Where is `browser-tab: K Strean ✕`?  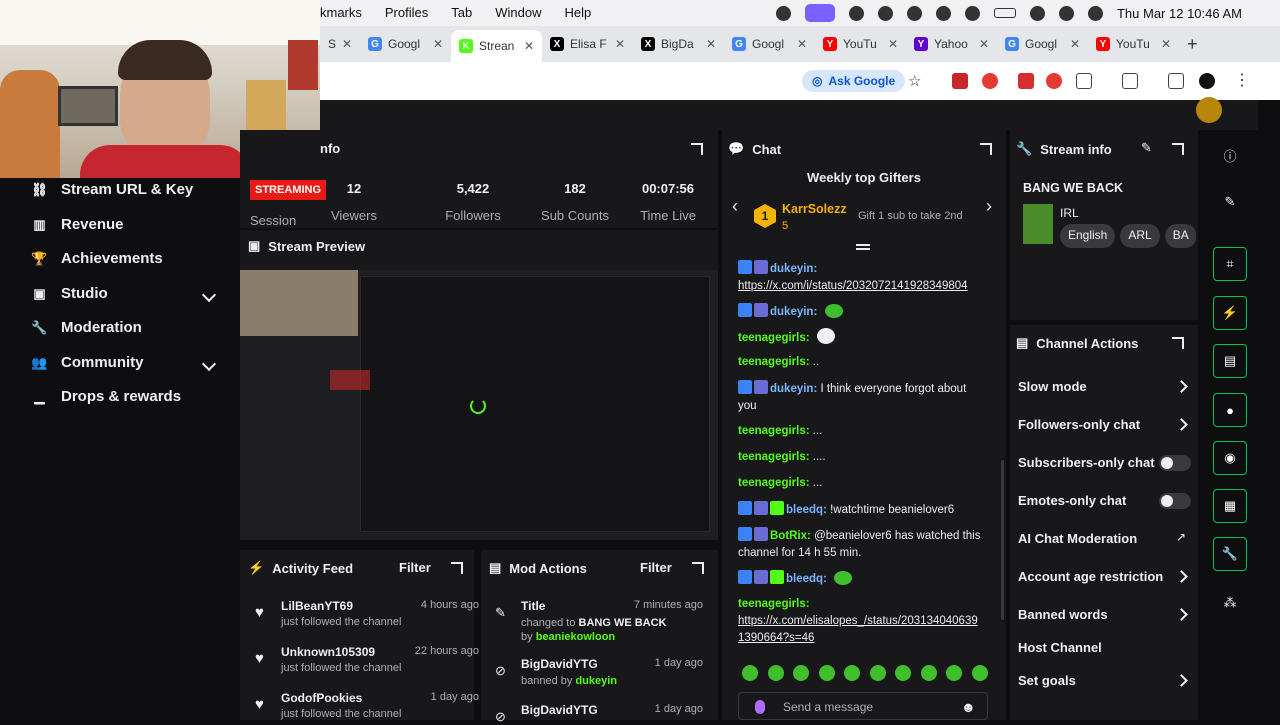 browser-tab: K Strean ✕ is located at coordinates (496, 46).